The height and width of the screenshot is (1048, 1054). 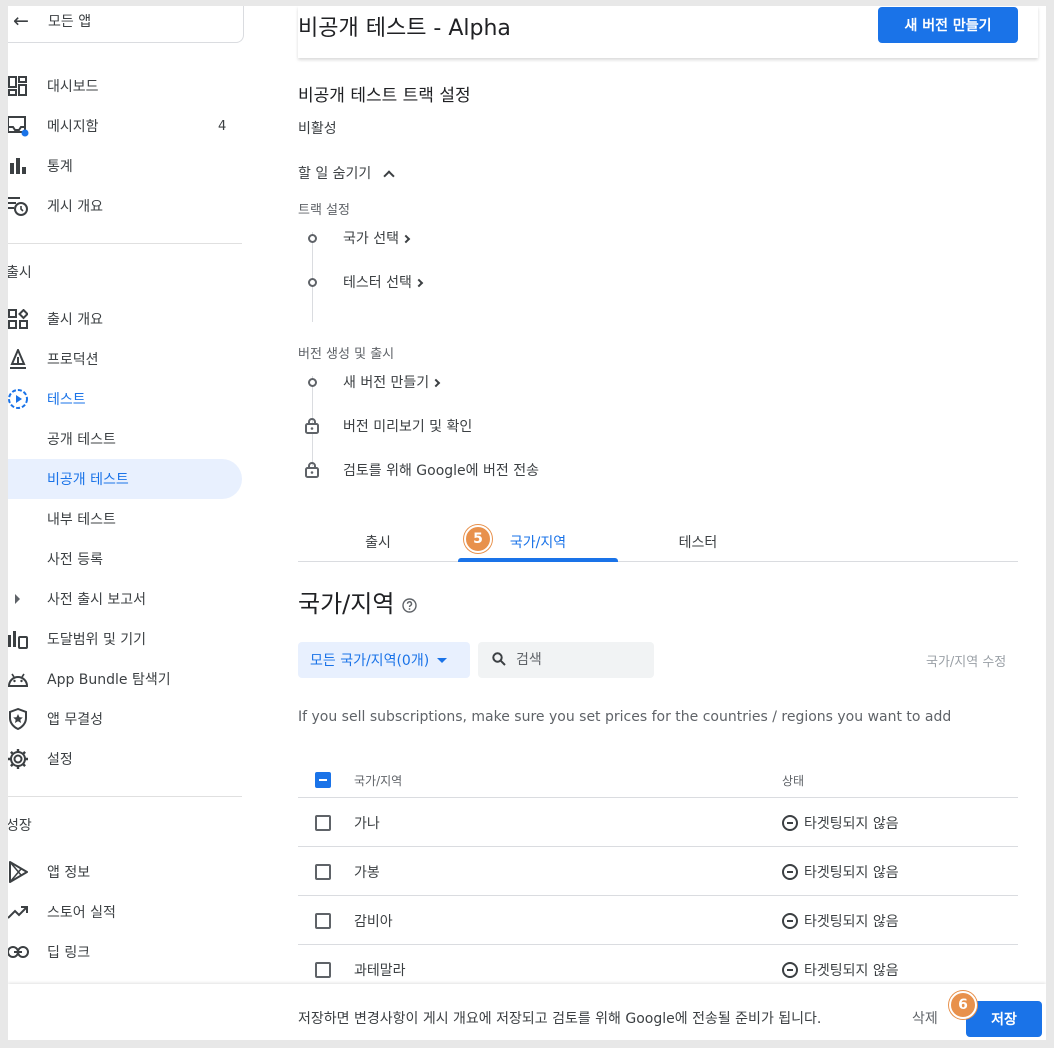 I want to click on create-new-release-button: 새 버전 만들기, so click(x=948, y=25).